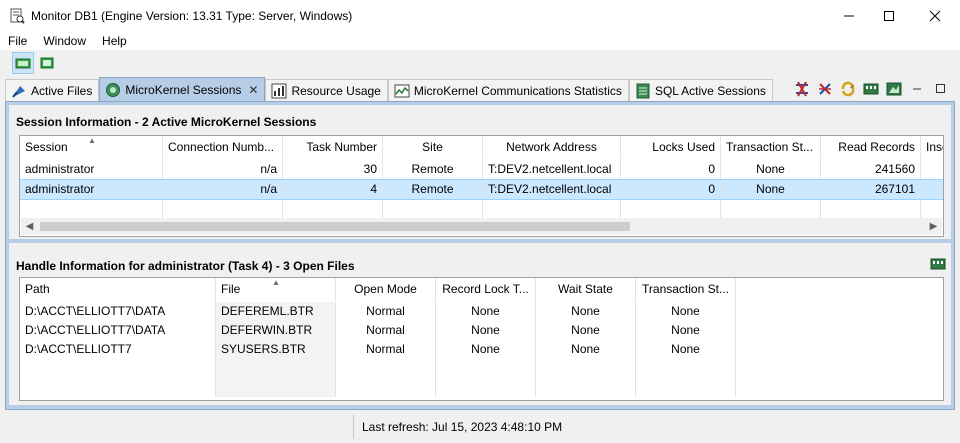  Describe the element at coordinates (276, 330) in the screenshot. I see `cell-file: DEFERWIN.BTR` at that location.